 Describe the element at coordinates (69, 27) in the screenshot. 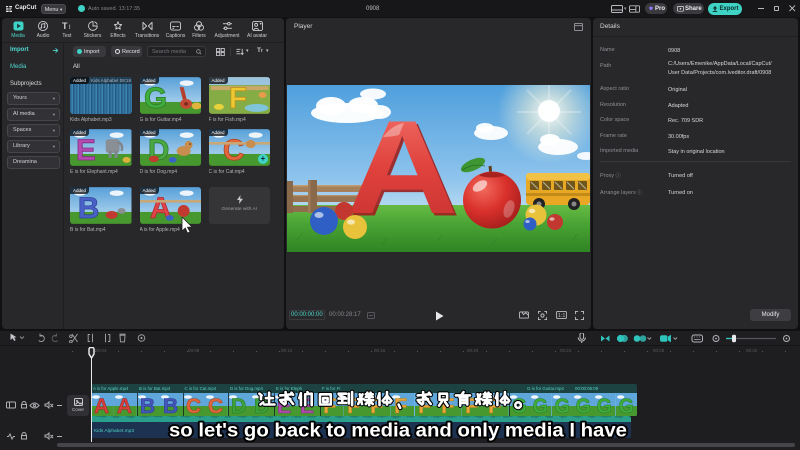

I see `svg-text: I` at that location.